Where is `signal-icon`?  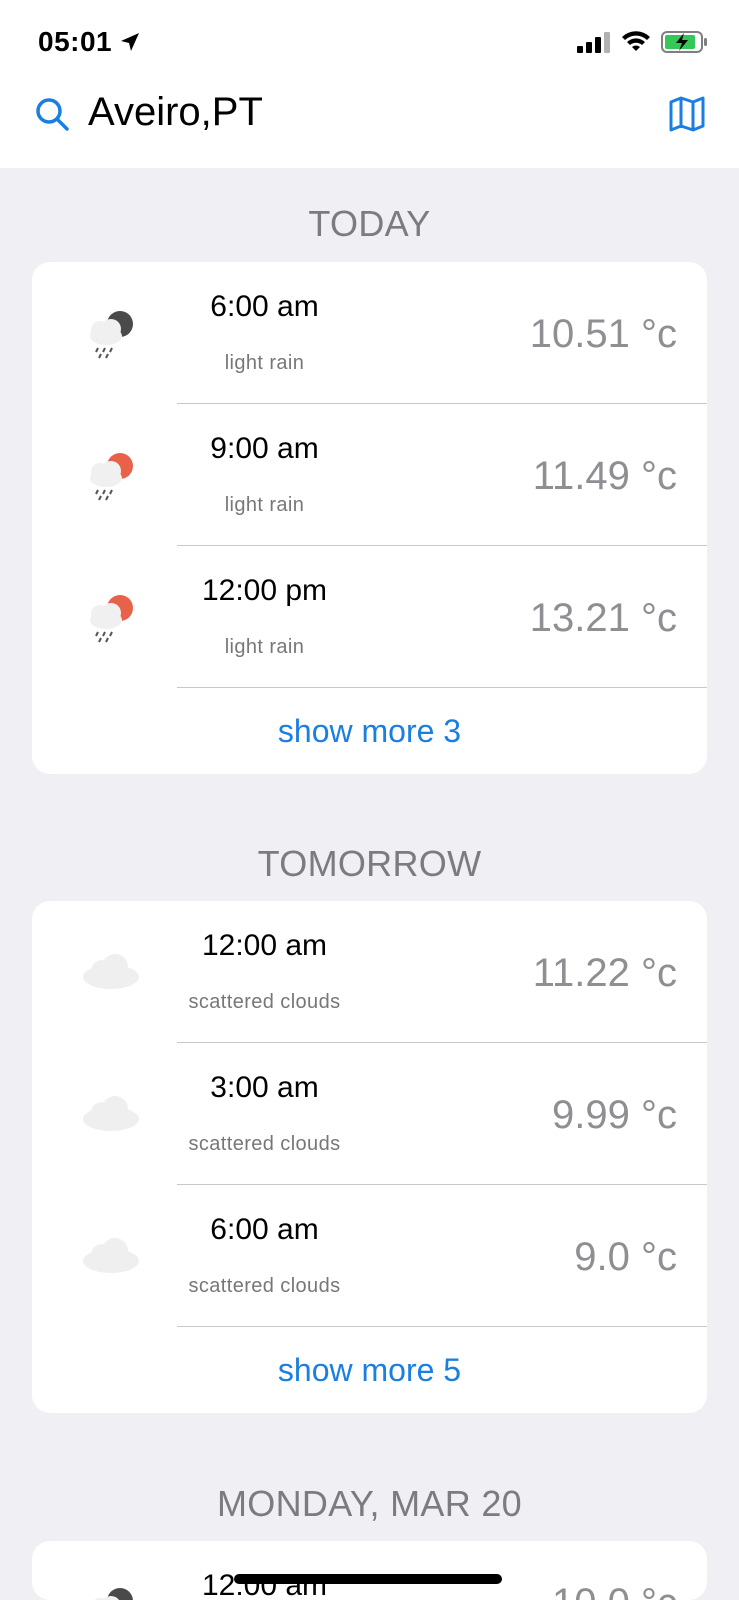
signal-icon is located at coordinates (593, 42).